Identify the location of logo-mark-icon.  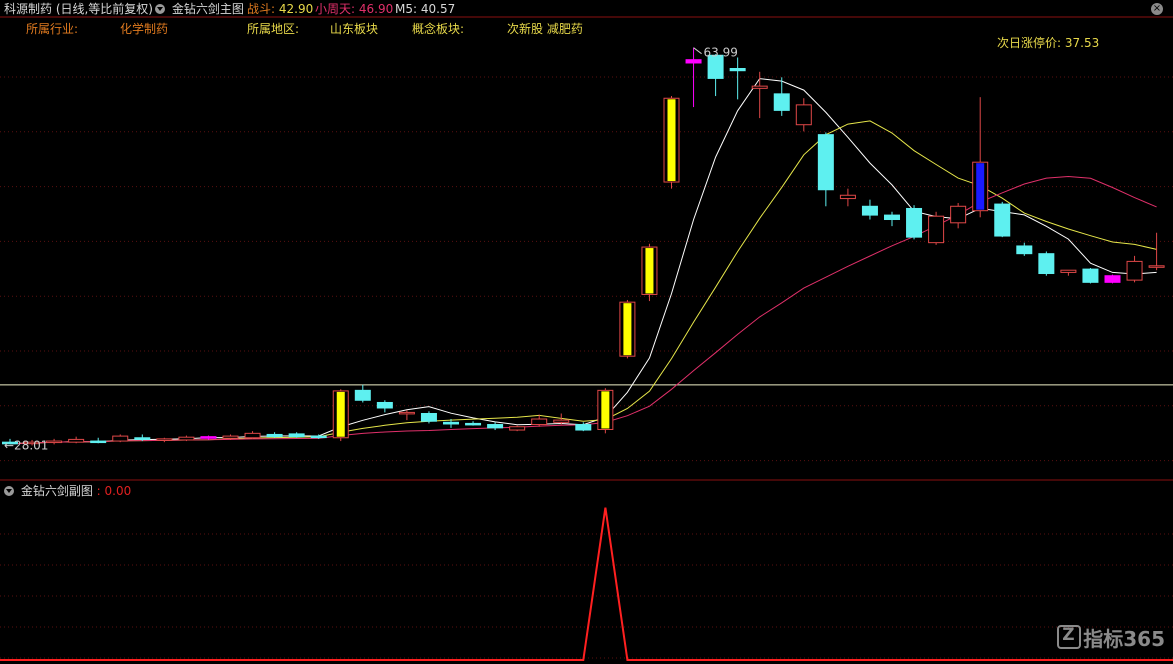
(1069, 636).